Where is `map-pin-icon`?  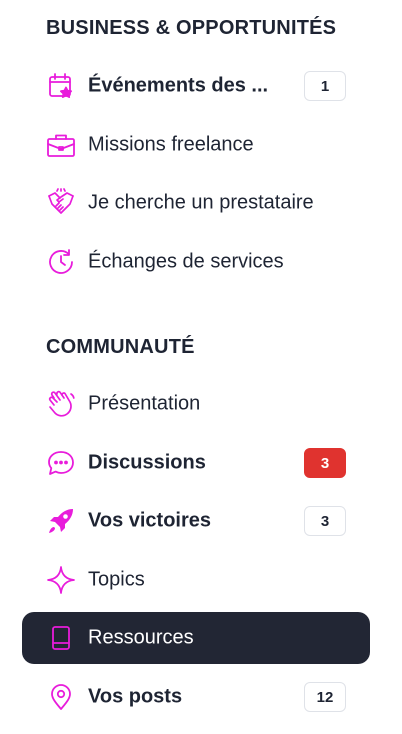
map-pin-icon is located at coordinates (61, 697).